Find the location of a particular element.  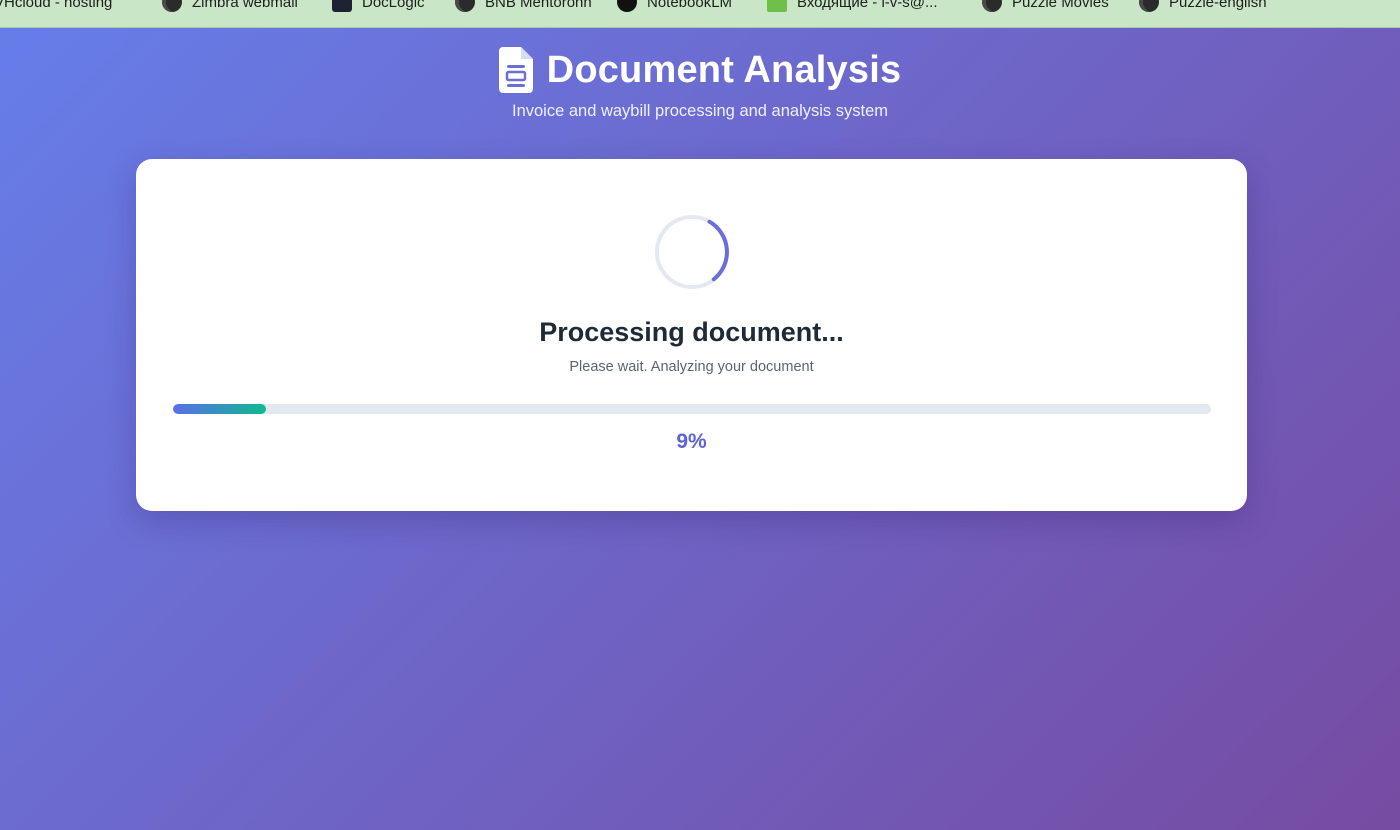

title-row: Document Analysis is located at coordinates (700, 70).